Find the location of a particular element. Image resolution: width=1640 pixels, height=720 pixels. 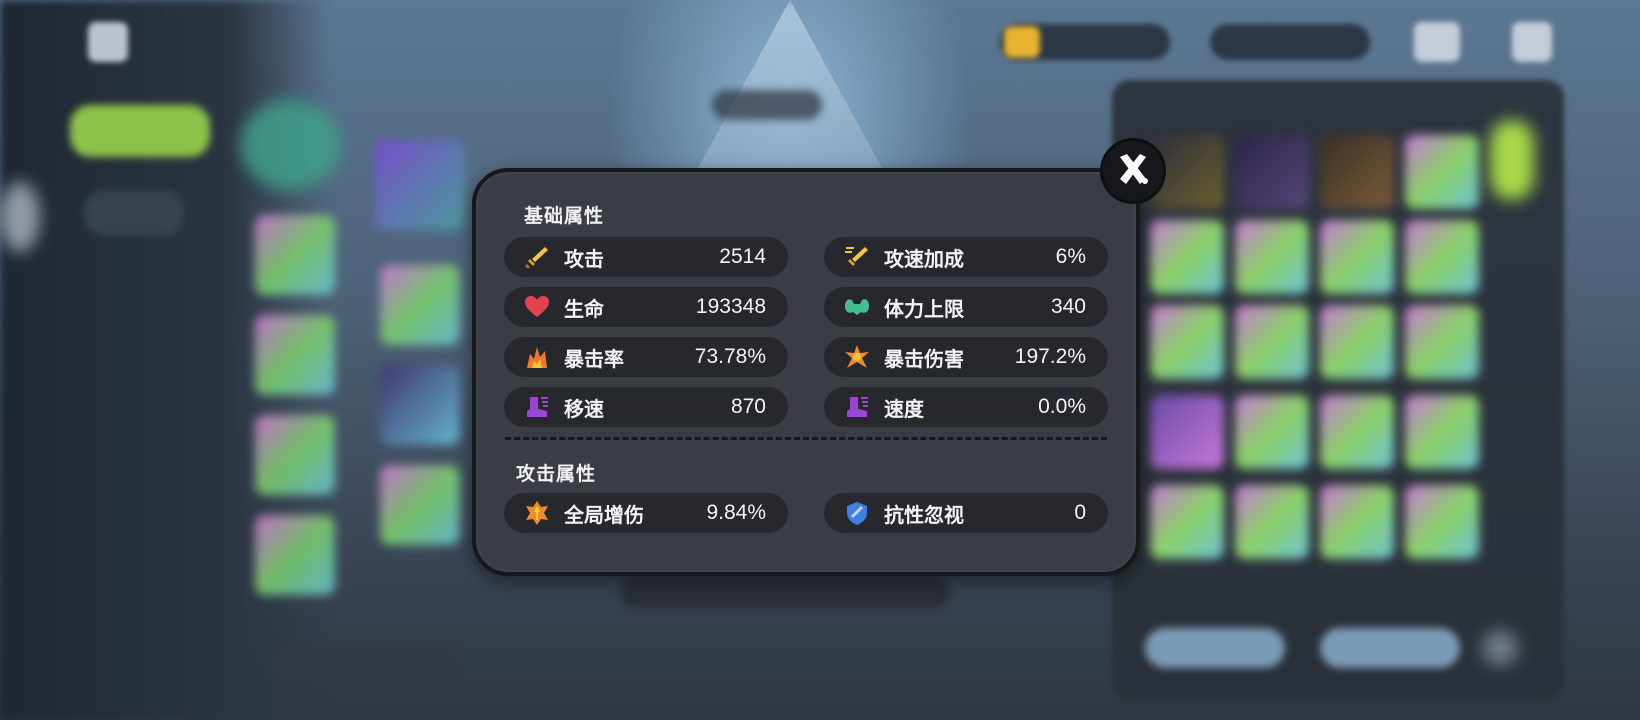

secondary-tab is located at coordinates (134, 213).